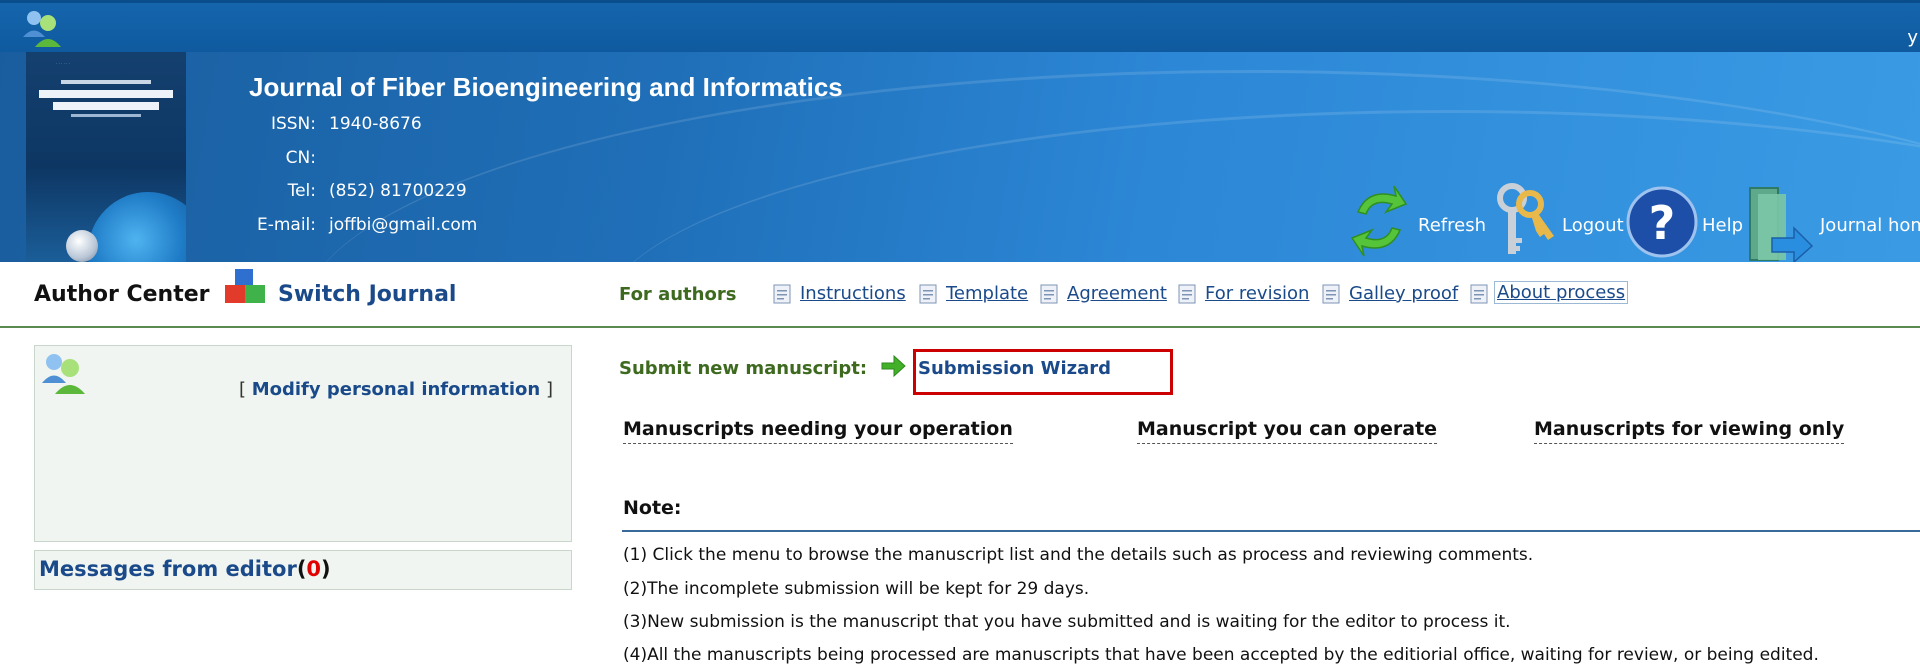 Image resolution: width=1920 pixels, height=665 pixels. I want to click on note-divider, so click(1271, 531).